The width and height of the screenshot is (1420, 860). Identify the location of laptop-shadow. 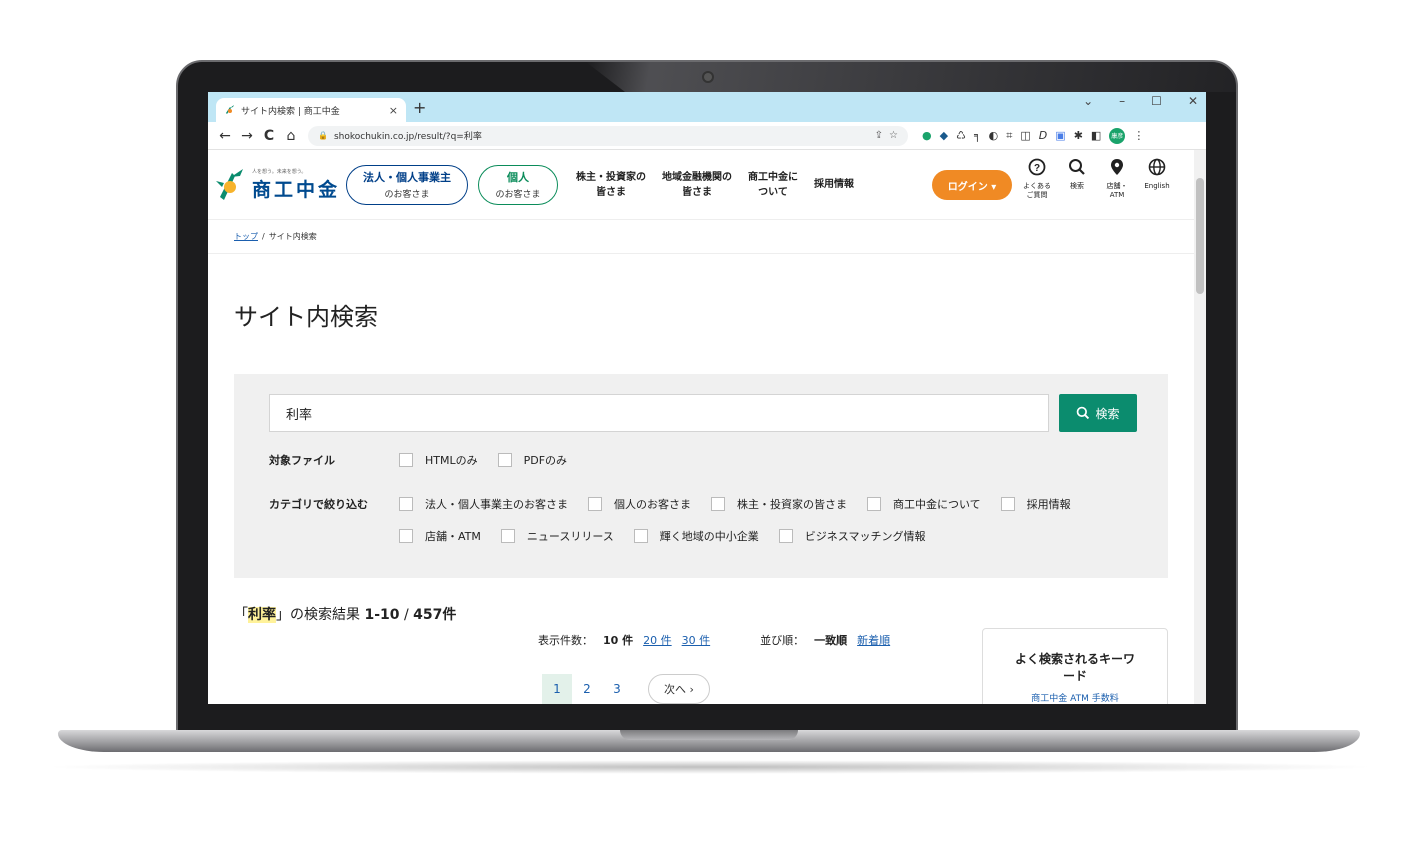
(710, 767).